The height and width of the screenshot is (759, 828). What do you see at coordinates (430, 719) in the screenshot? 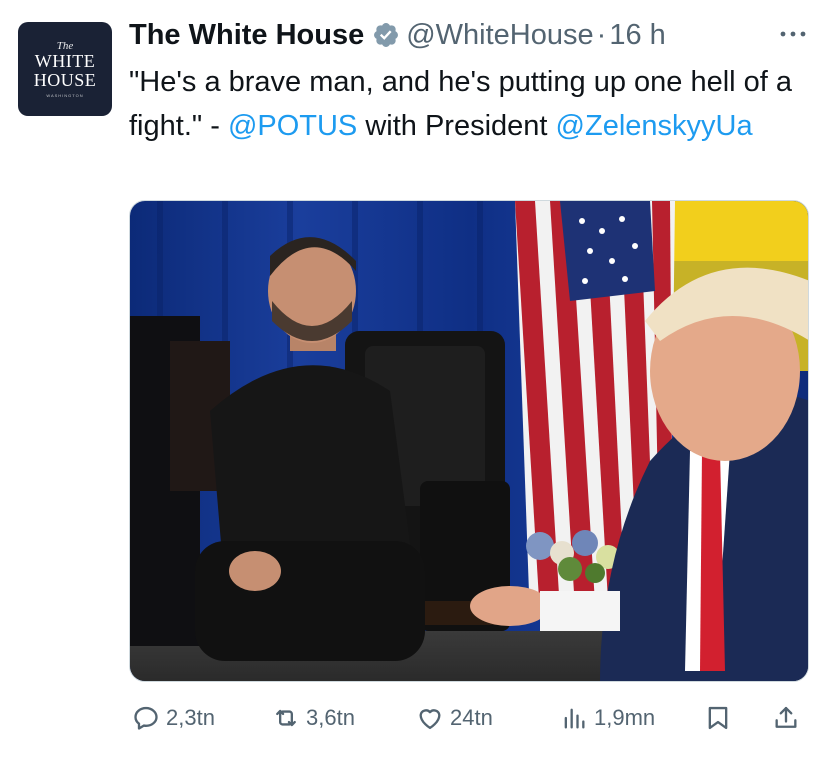
I see `like-icon` at bounding box center [430, 719].